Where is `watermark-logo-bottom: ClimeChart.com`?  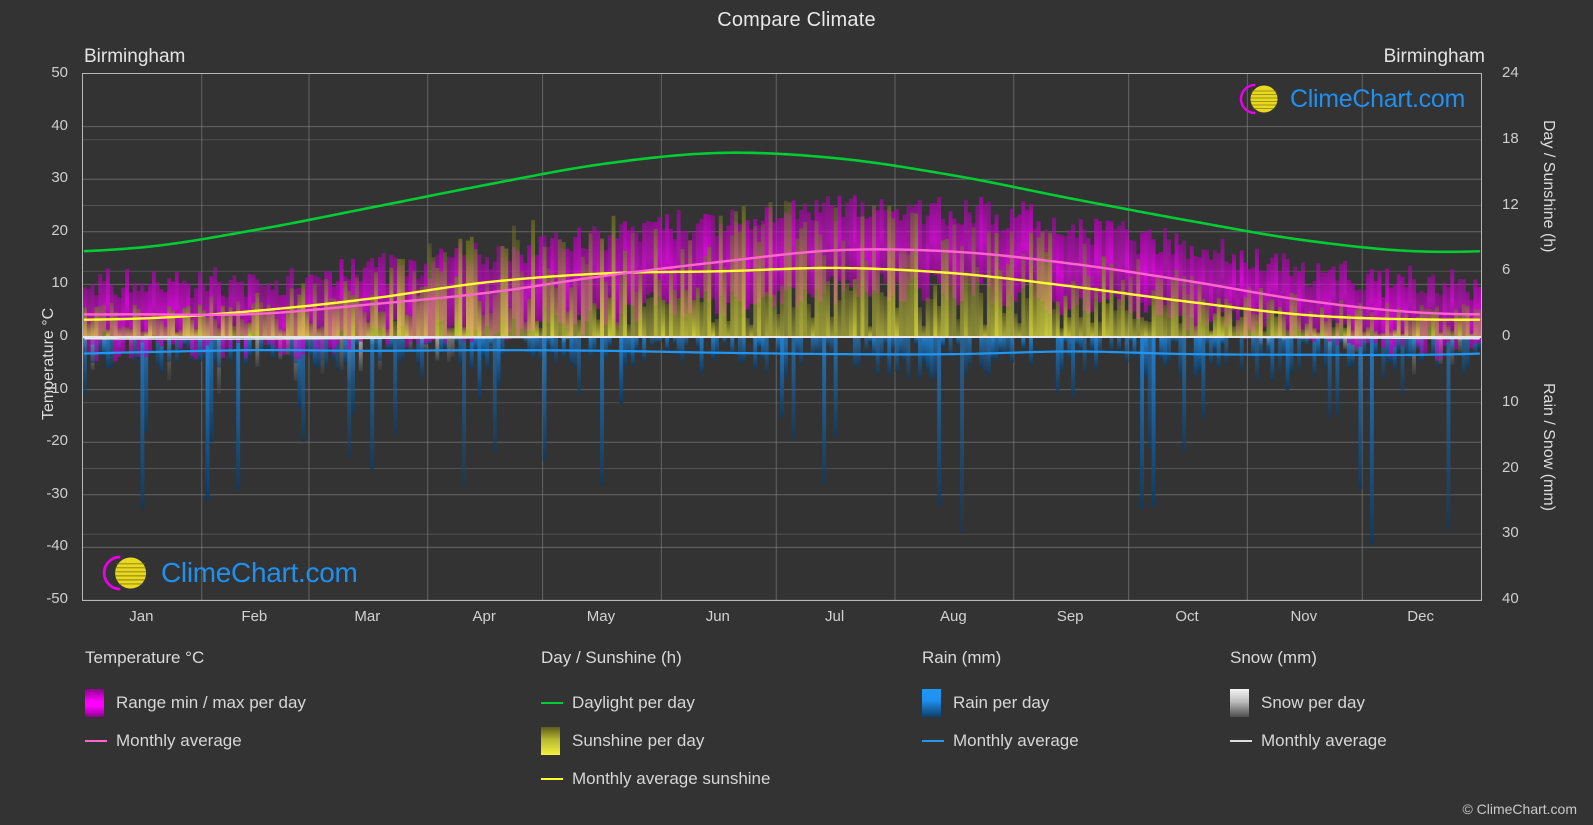
watermark-logo-bottom: ClimeChart.com is located at coordinates (226, 573).